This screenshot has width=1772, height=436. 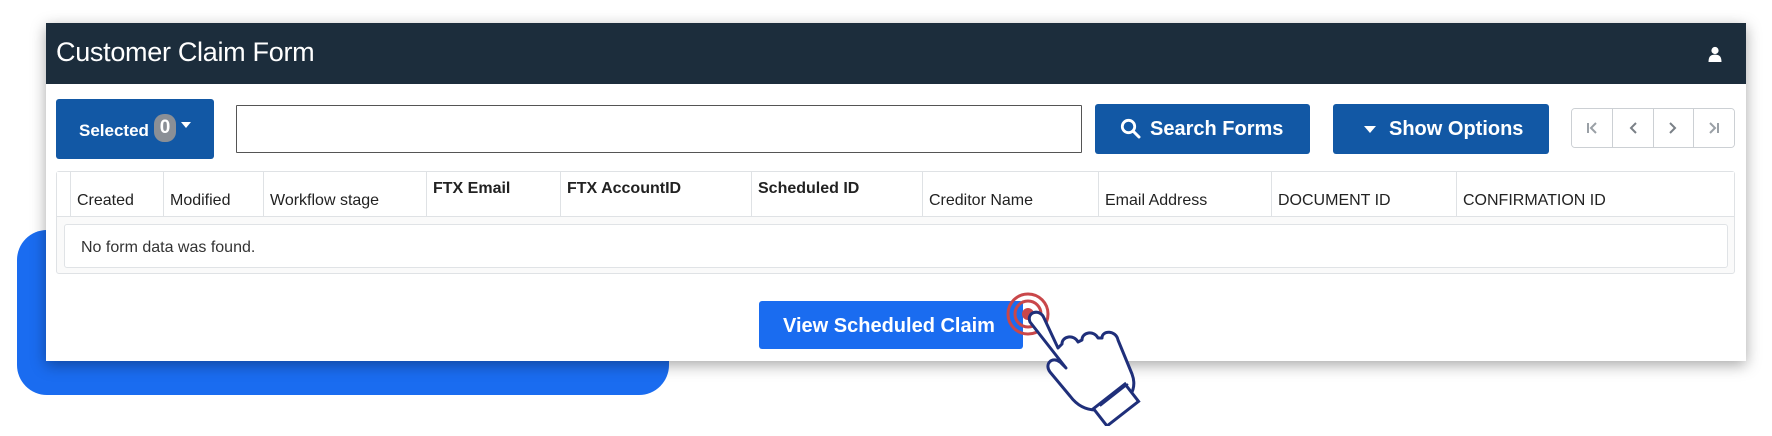 I want to click on column-header-ftx-email: FTX Email, so click(x=493, y=194).